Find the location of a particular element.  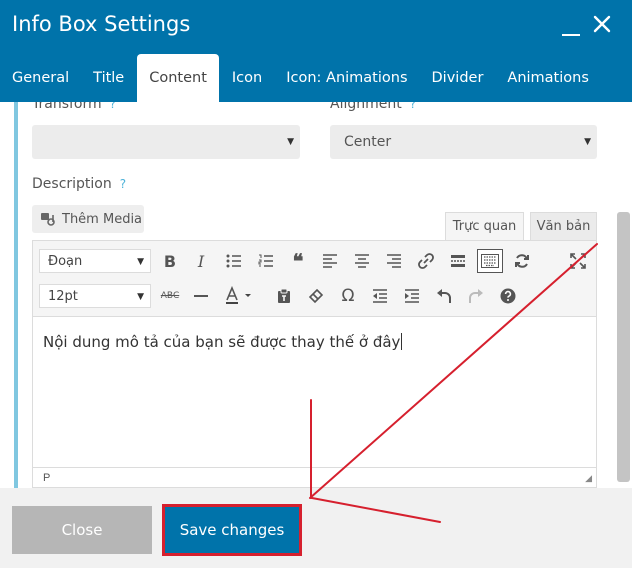

keyboard-icon is located at coordinates (490, 261).